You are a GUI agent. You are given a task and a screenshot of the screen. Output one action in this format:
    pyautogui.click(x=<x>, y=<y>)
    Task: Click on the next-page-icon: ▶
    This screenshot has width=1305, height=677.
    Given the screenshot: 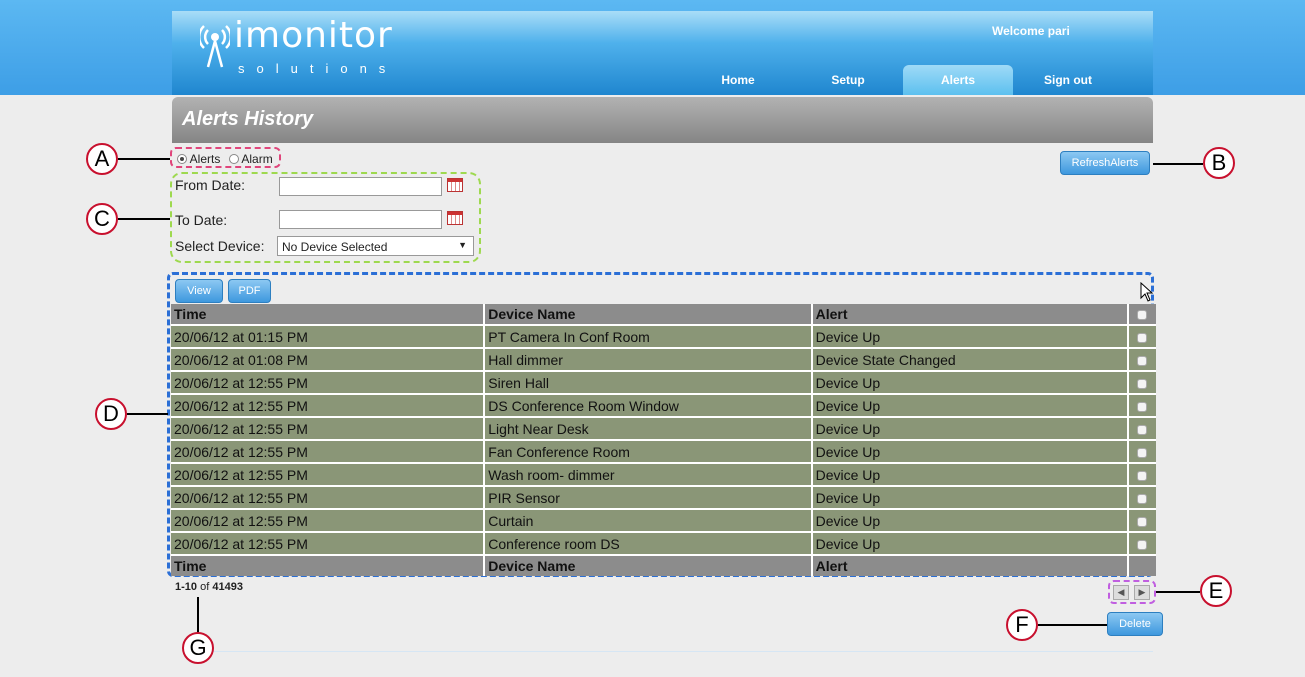 What is the action you would take?
    pyautogui.click(x=1142, y=592)
    